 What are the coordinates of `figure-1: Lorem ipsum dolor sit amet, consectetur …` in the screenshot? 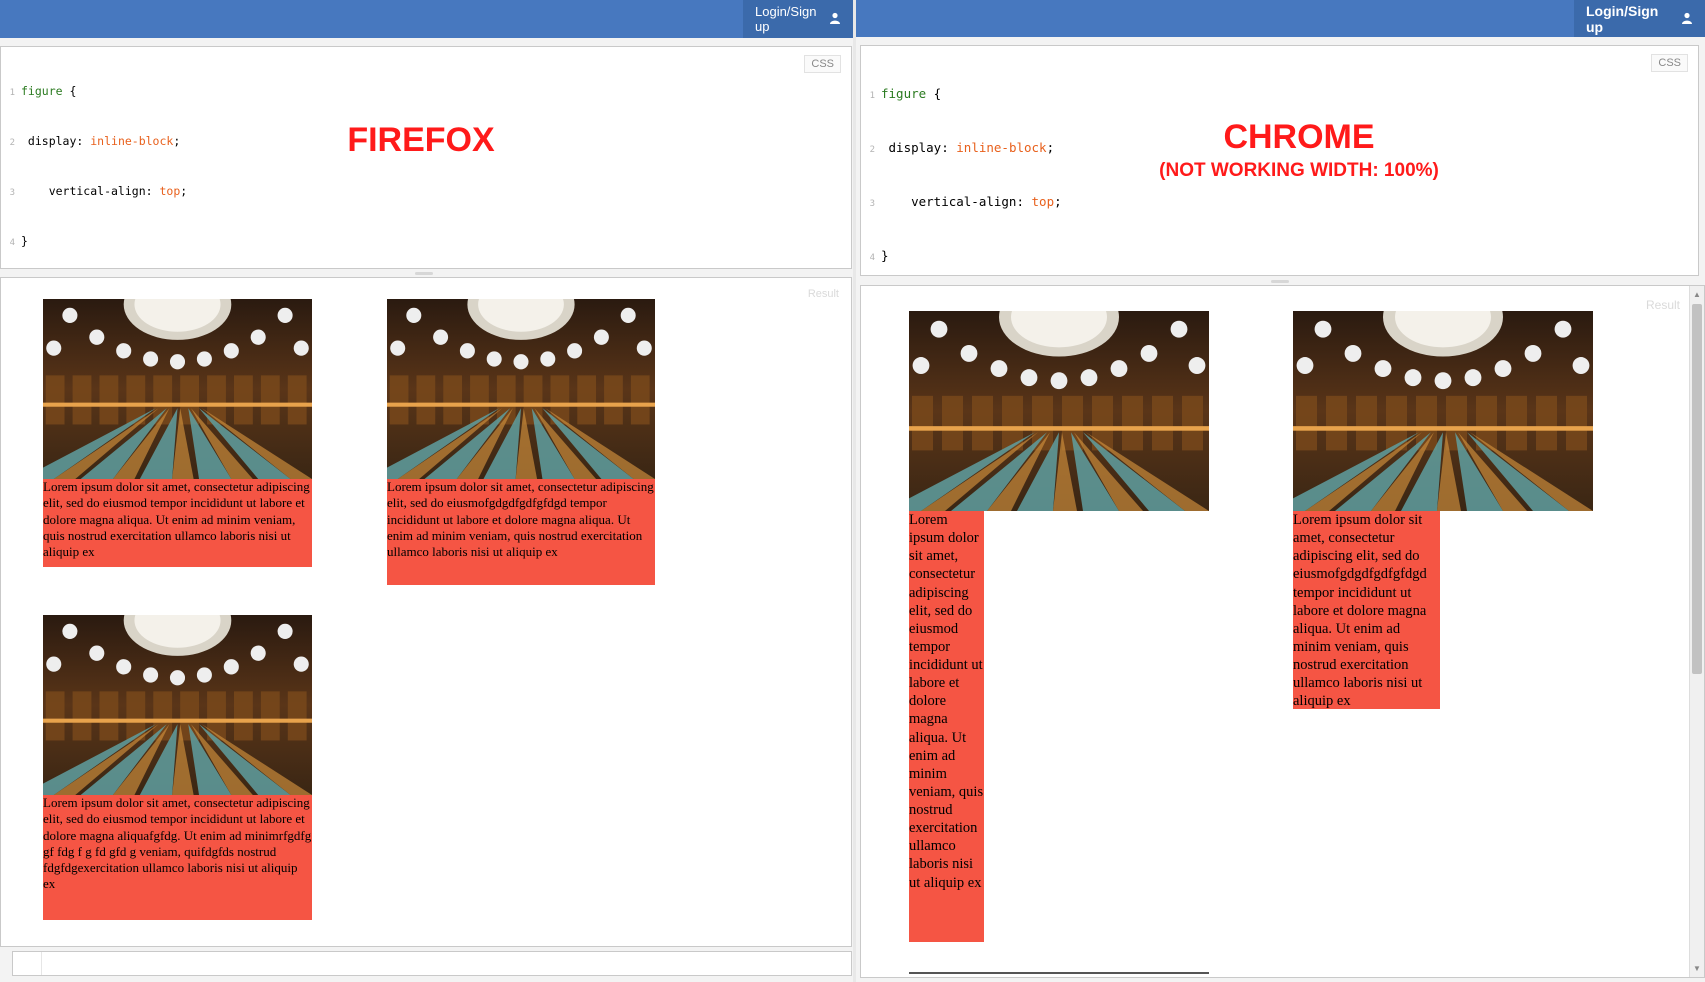 It's located at (177, 433).